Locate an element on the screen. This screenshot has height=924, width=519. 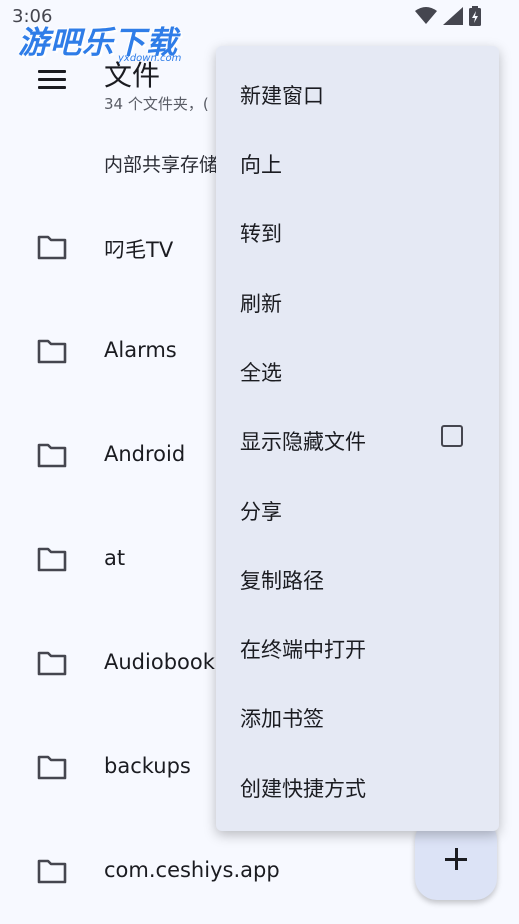
menu-item-copy-path: 复制路径 is located at coordinates (357, 577).